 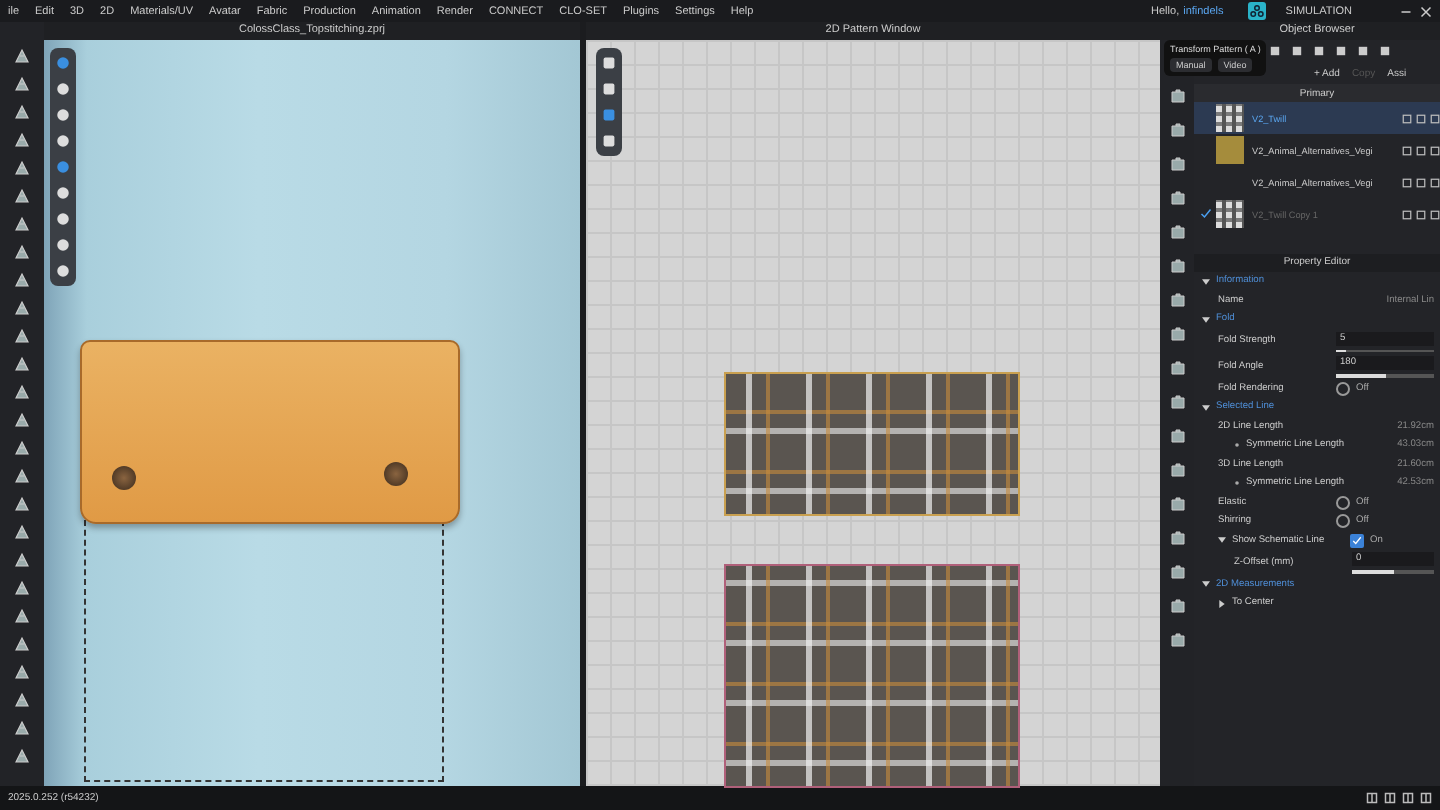 What do you see at coordinates (1426, 11) in the screenshot?
I see `close-icon` at bounding box center [1426, 11].